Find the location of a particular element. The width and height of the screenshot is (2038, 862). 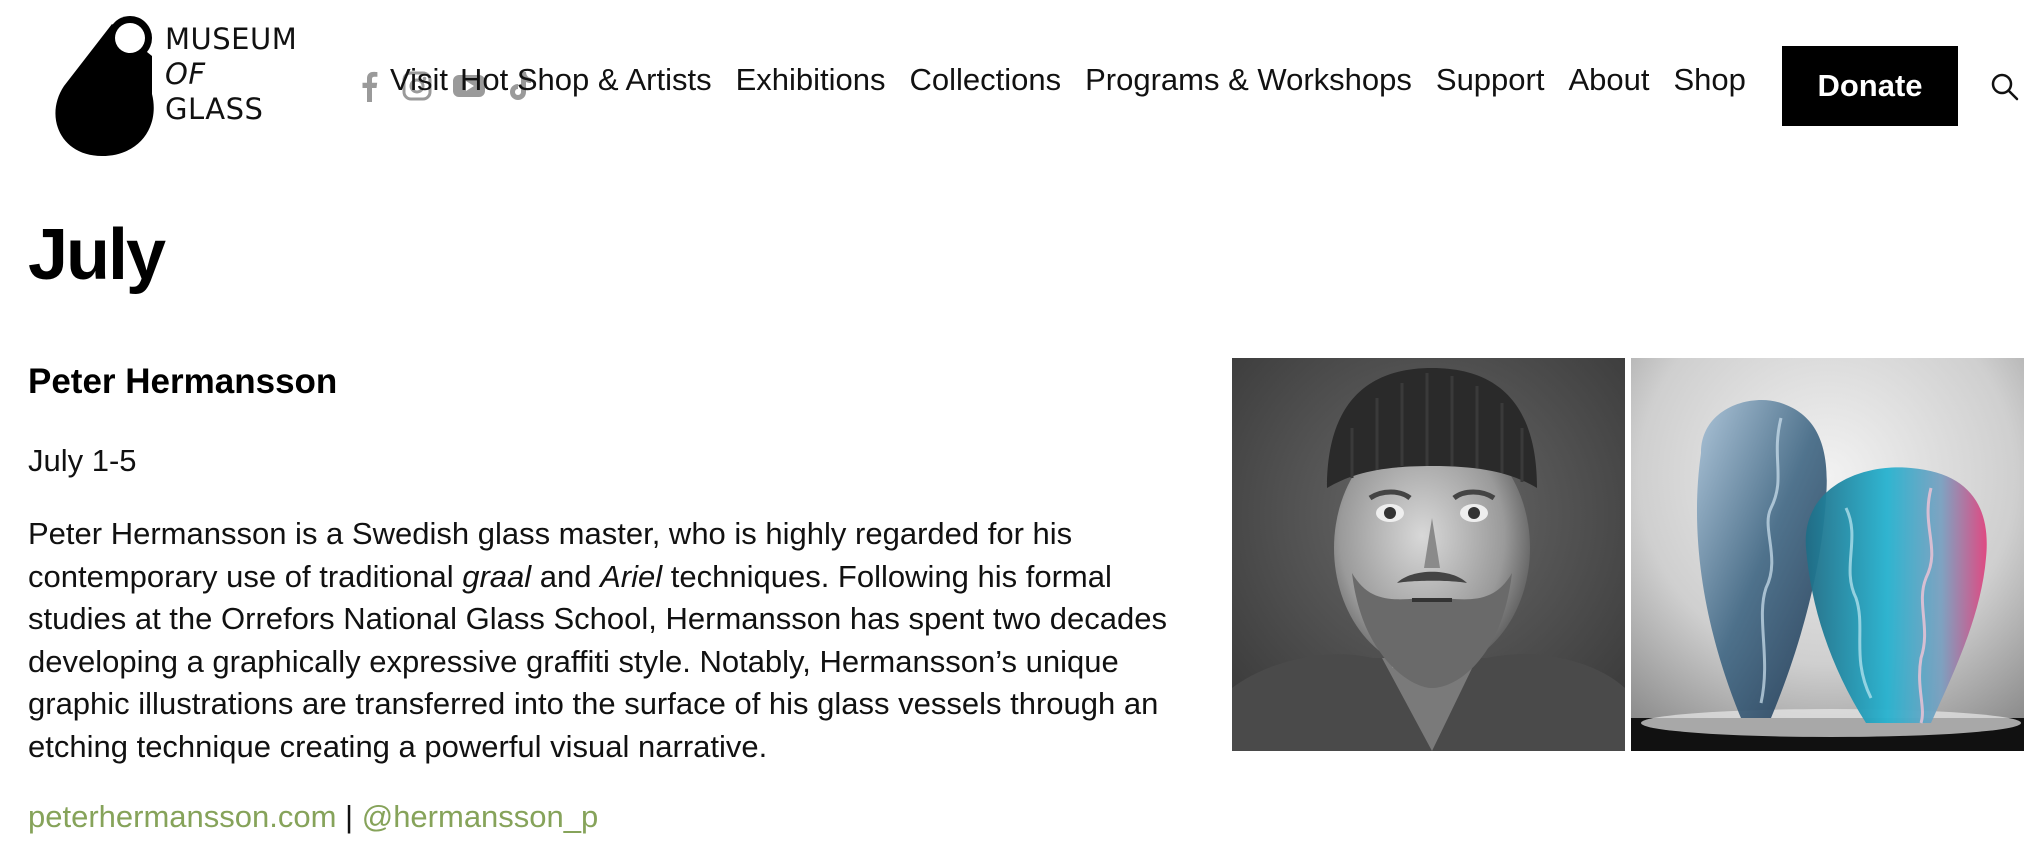

nav-item-hot-shop-artists: Hot Shop & Artists is located at coordinates (586, 80).